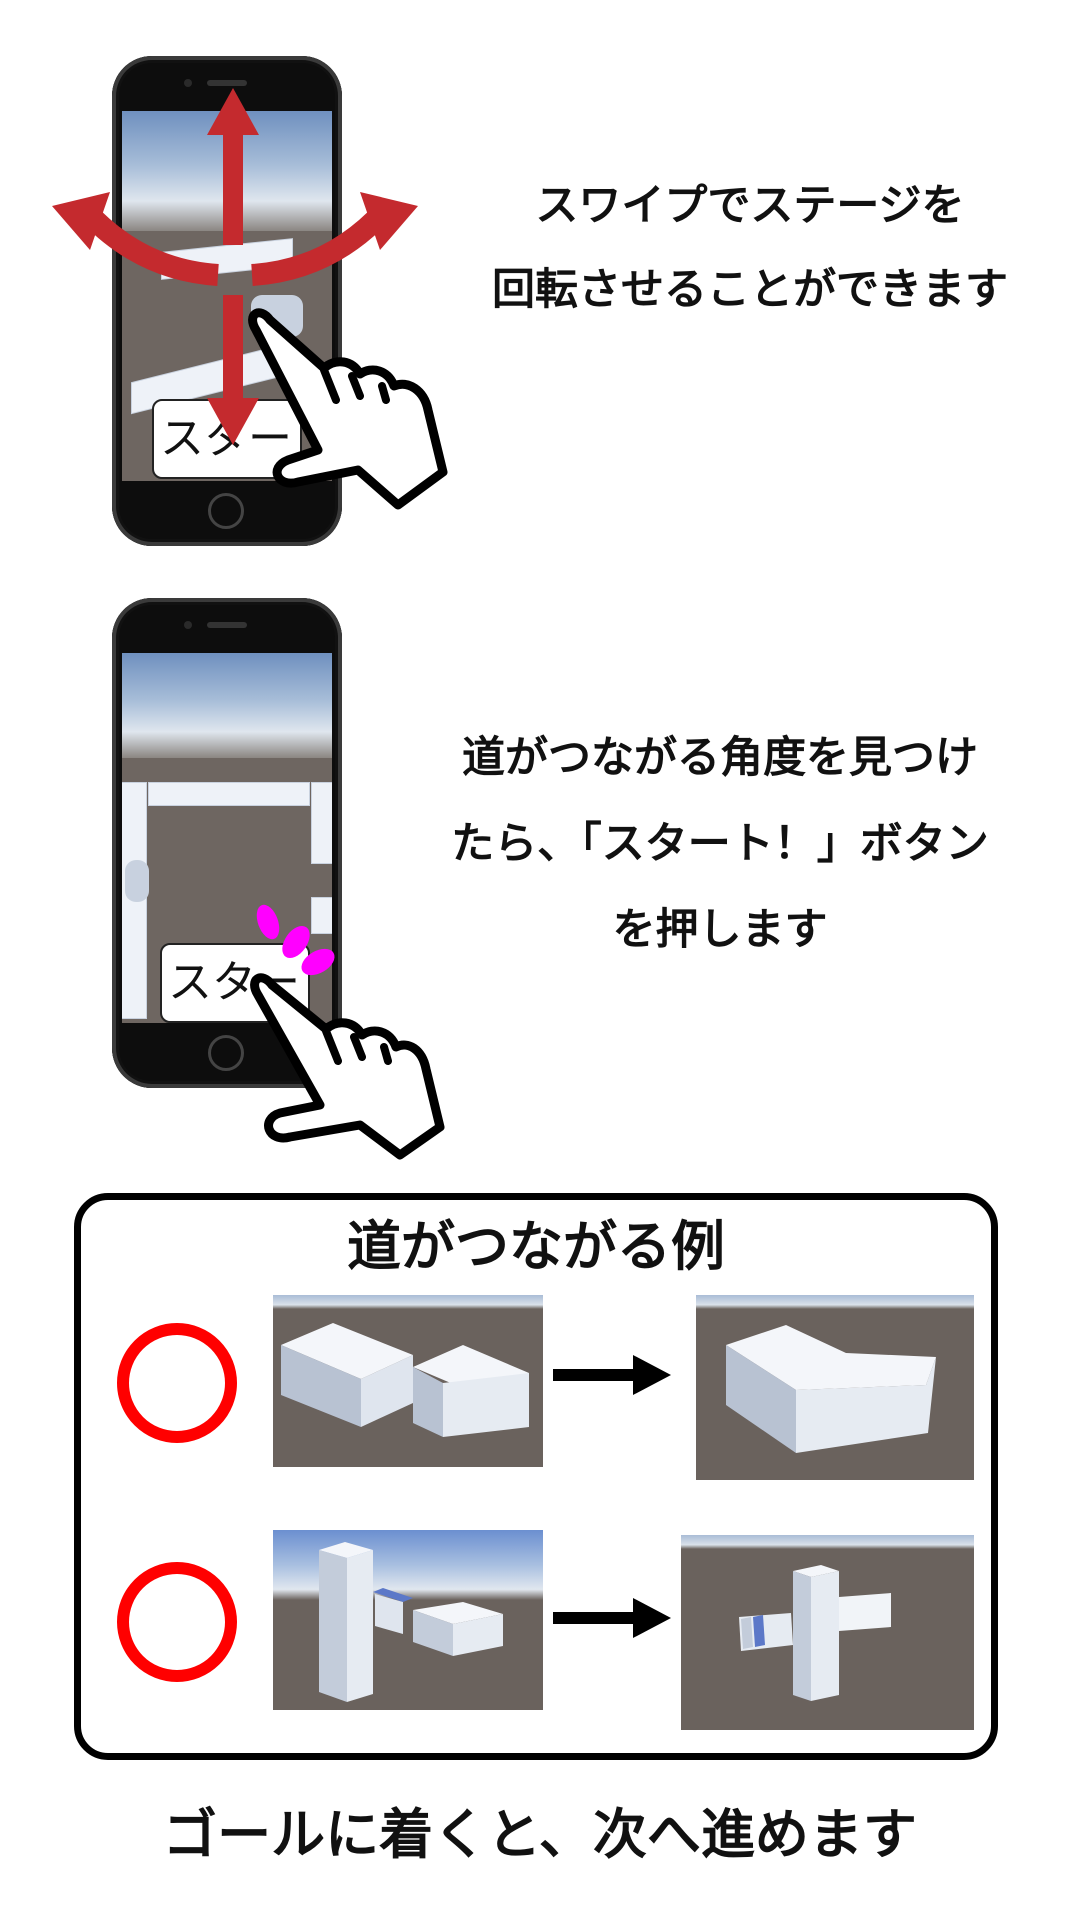  What do you see at coordinates (188, 625) in the screenshot?
I see `phone-camera` at bounding box center [188, 625].